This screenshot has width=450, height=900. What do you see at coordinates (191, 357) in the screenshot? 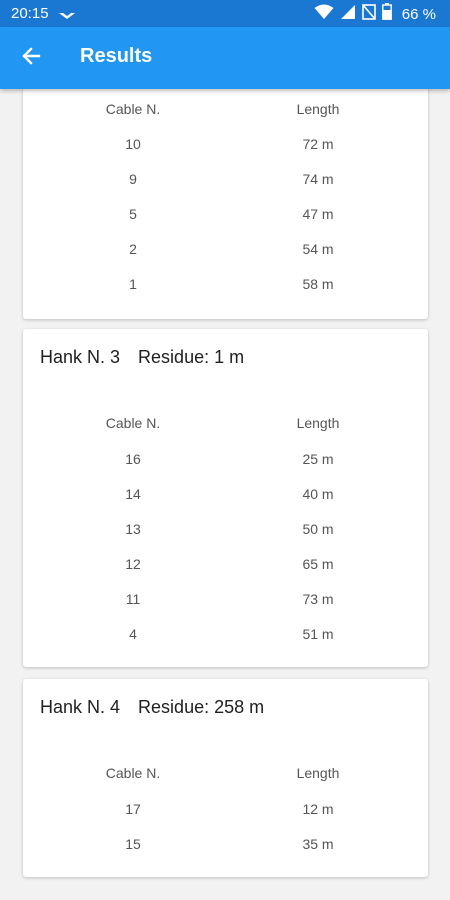
I see `residue-label: Residue: 1 m` at bounding box center [191, 357].